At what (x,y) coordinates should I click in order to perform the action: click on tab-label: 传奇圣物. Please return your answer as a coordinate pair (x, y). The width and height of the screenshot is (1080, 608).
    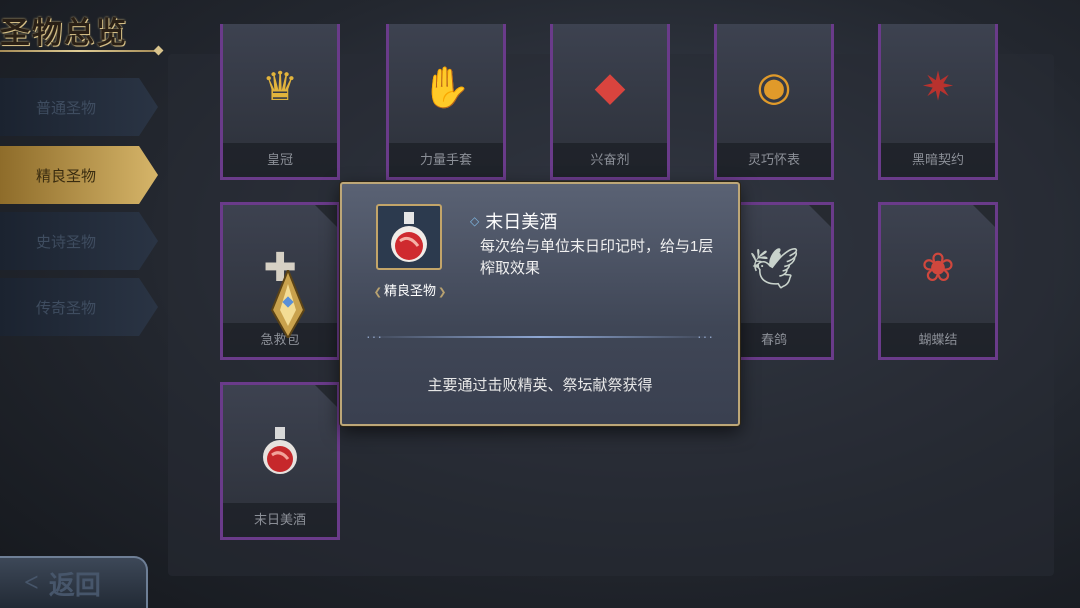
    Looking at the image, I should click on (66, 308).